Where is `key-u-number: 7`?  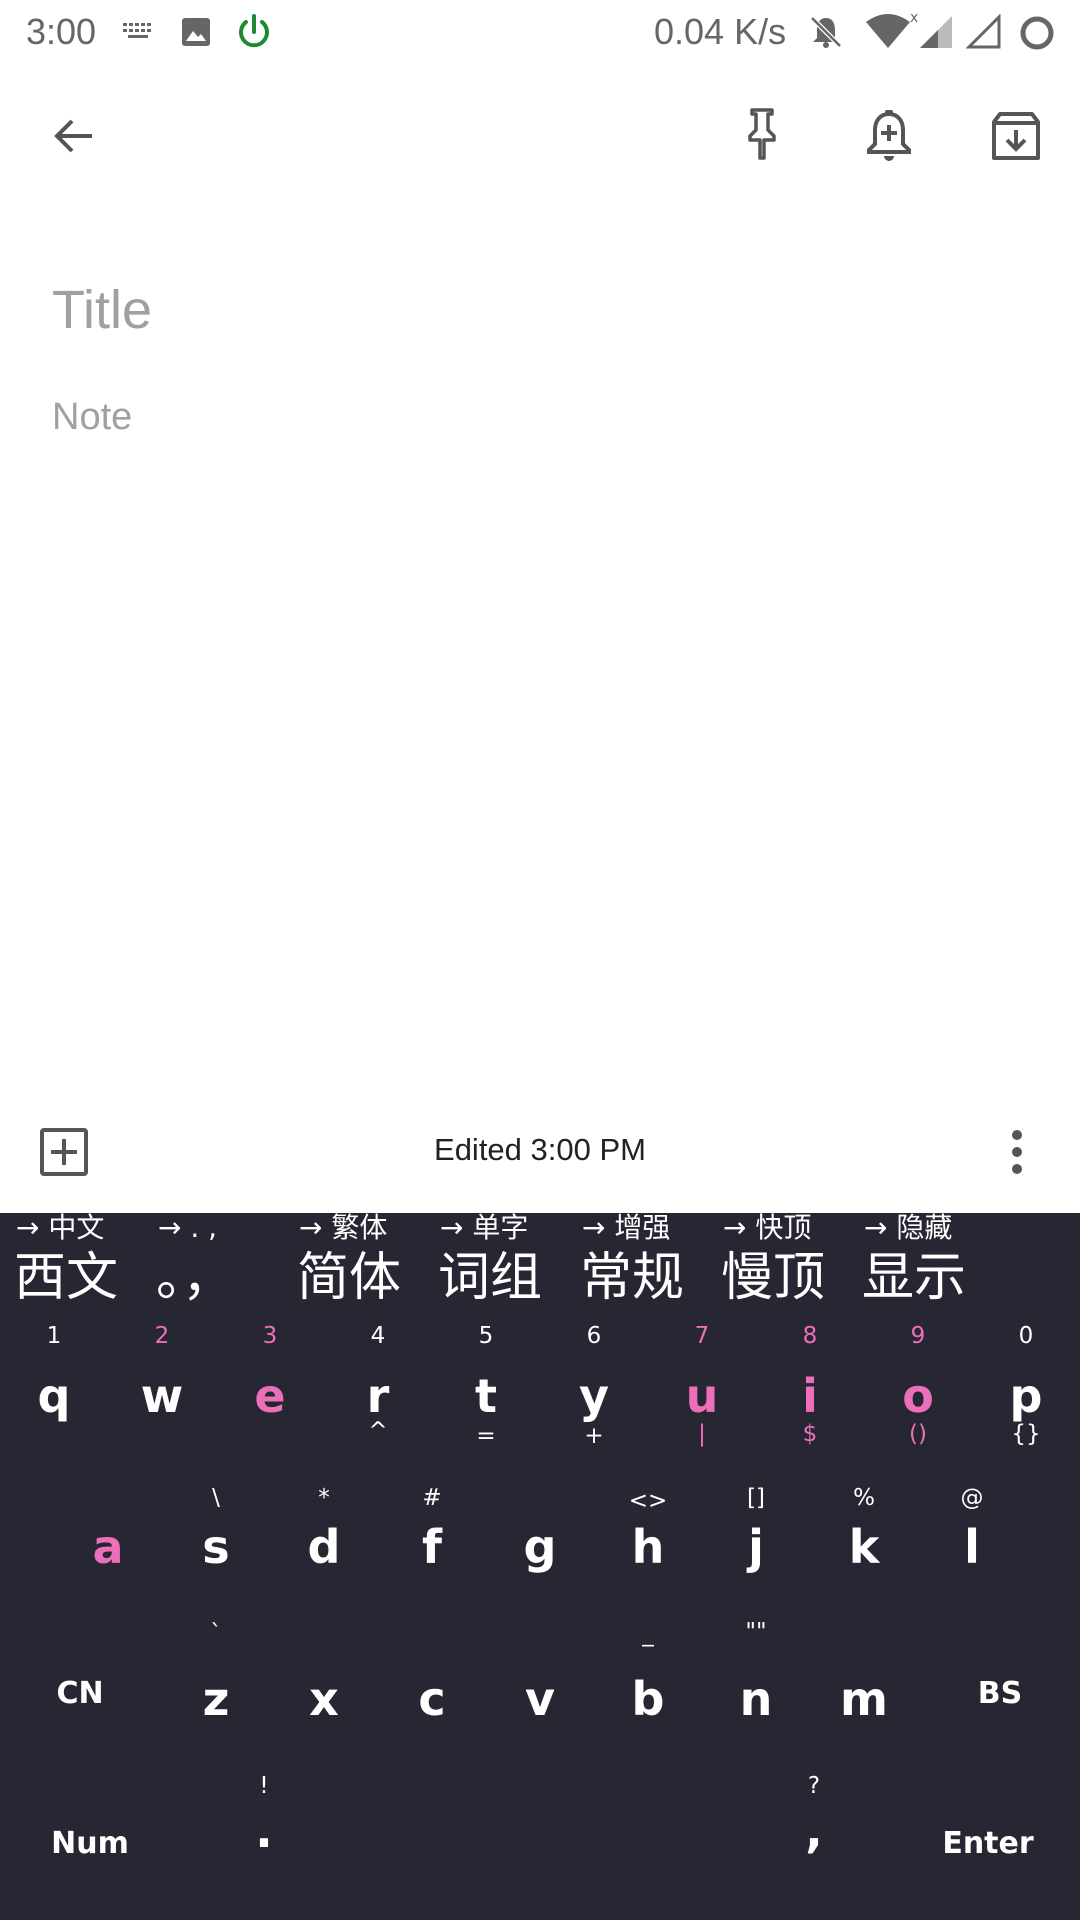
key-u-number: 7 is located at coordinates (702, 1336).